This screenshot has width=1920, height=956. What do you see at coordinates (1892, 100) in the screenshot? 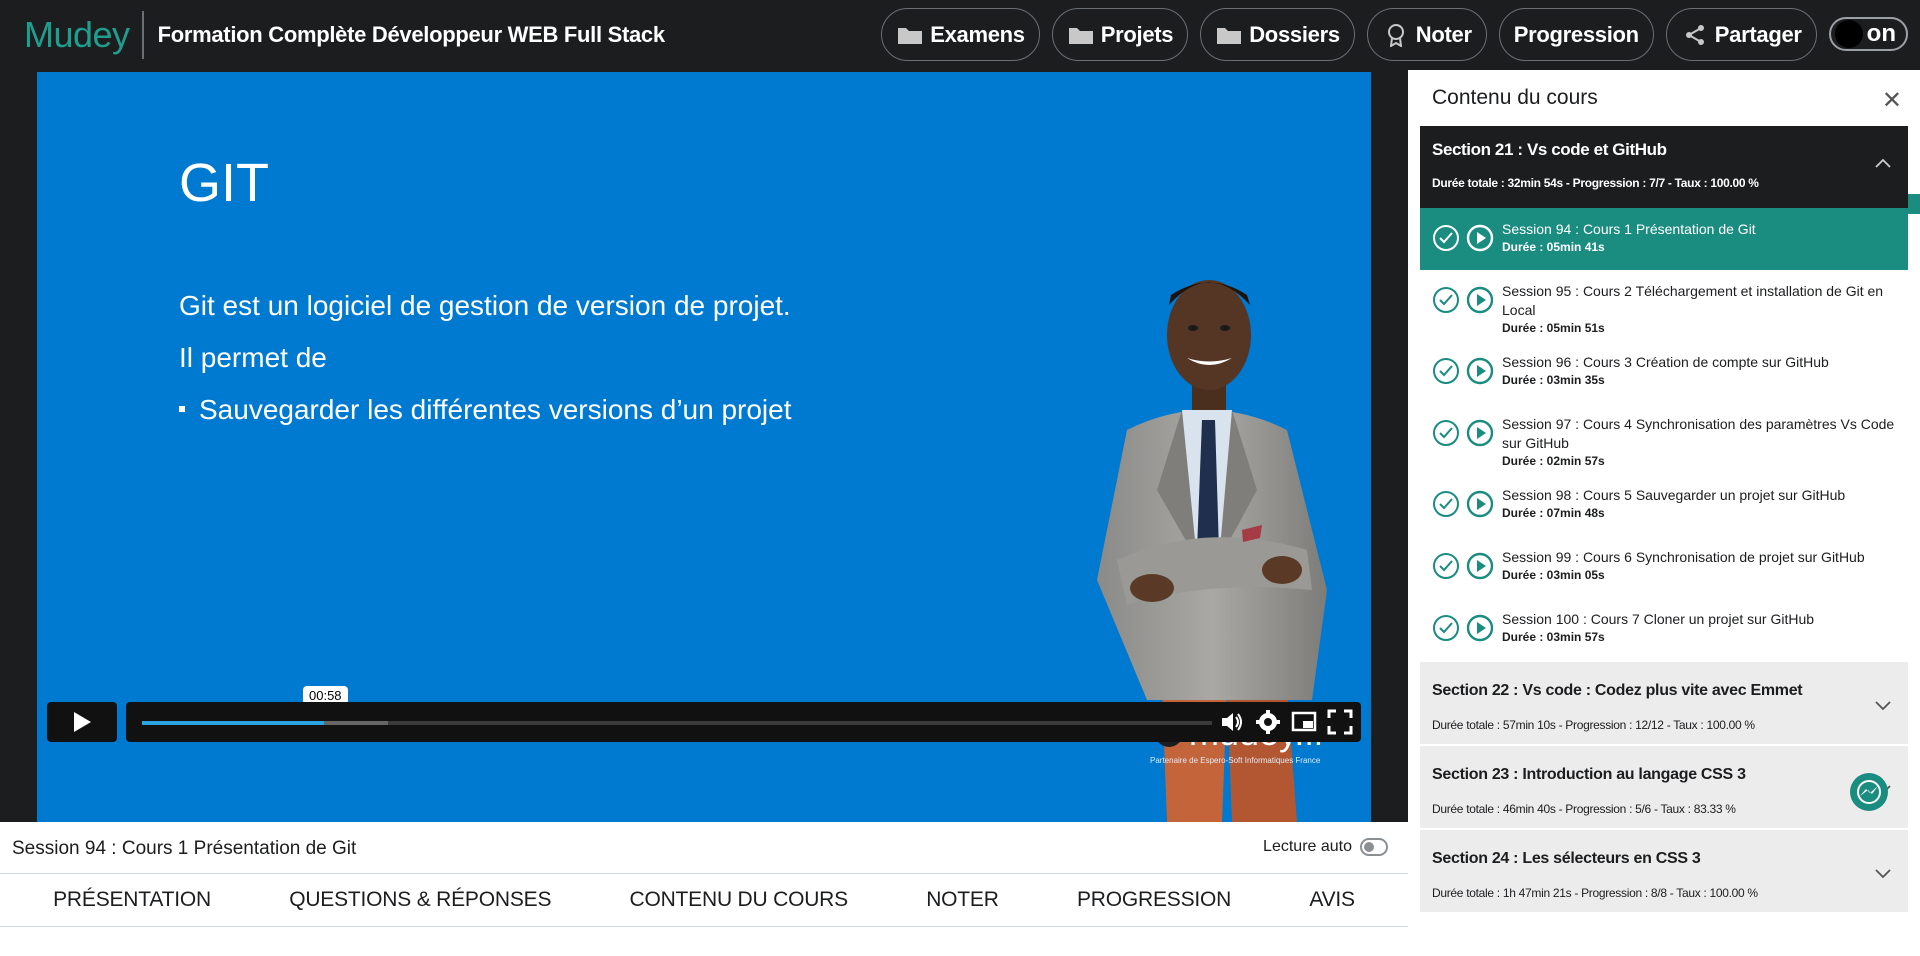
I see `close-icon: ✕` at bounding box center [1892, 100].